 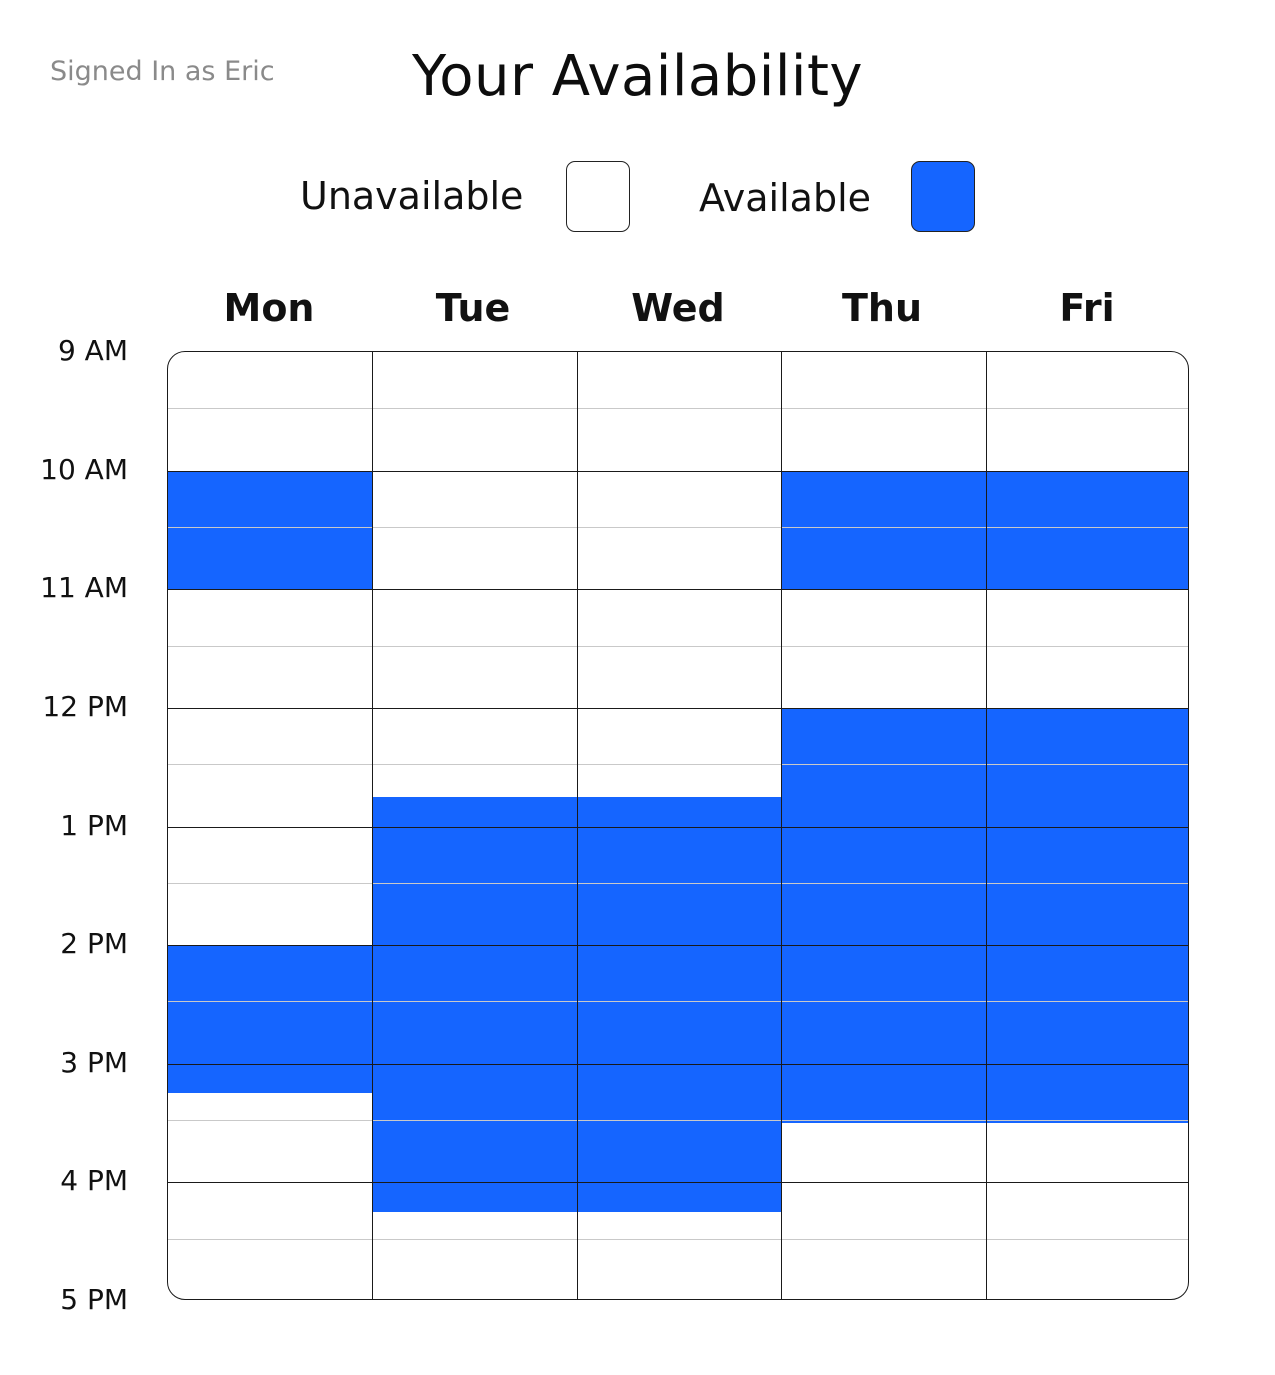 What do you see at coordinates (269, 308) in the screenshot?
I see `day-header-mon: Mon` at bounding box center [269, 308].